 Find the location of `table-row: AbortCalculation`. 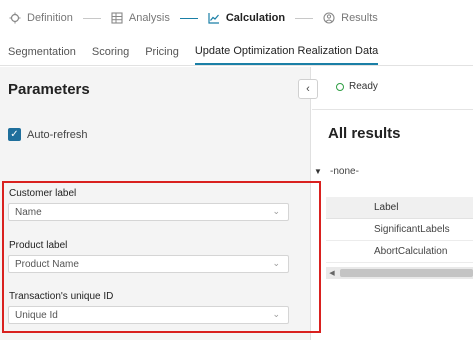

table-row: AbortCalculation is located at coordinates (399, 252).